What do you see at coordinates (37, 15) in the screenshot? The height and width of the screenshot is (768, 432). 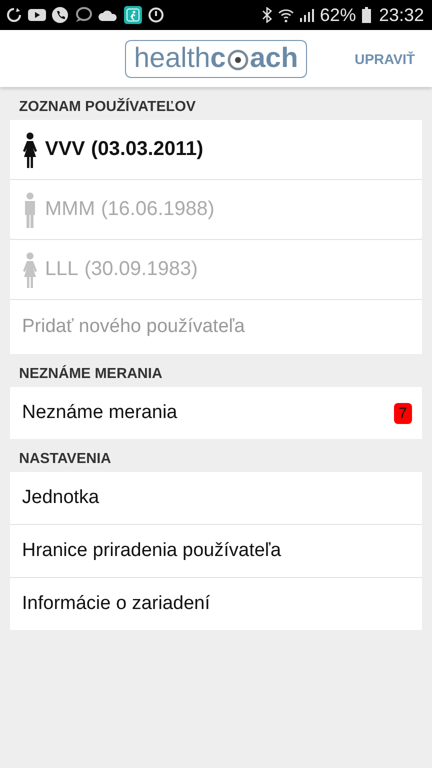 I see `play-icon` at bounding box center [37, 15].